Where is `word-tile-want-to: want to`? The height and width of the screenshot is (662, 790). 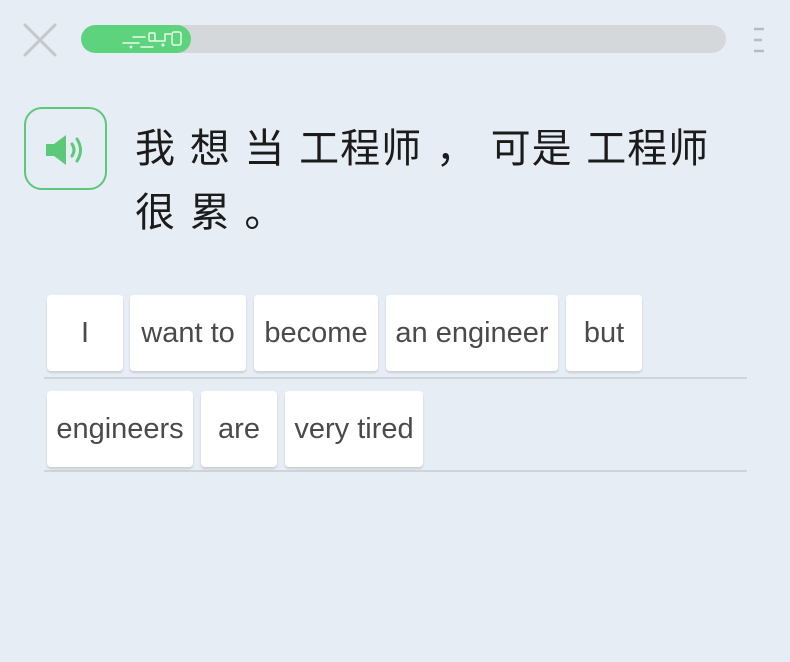
word-tile-want-to: want to is located at coordinates (188, 333).